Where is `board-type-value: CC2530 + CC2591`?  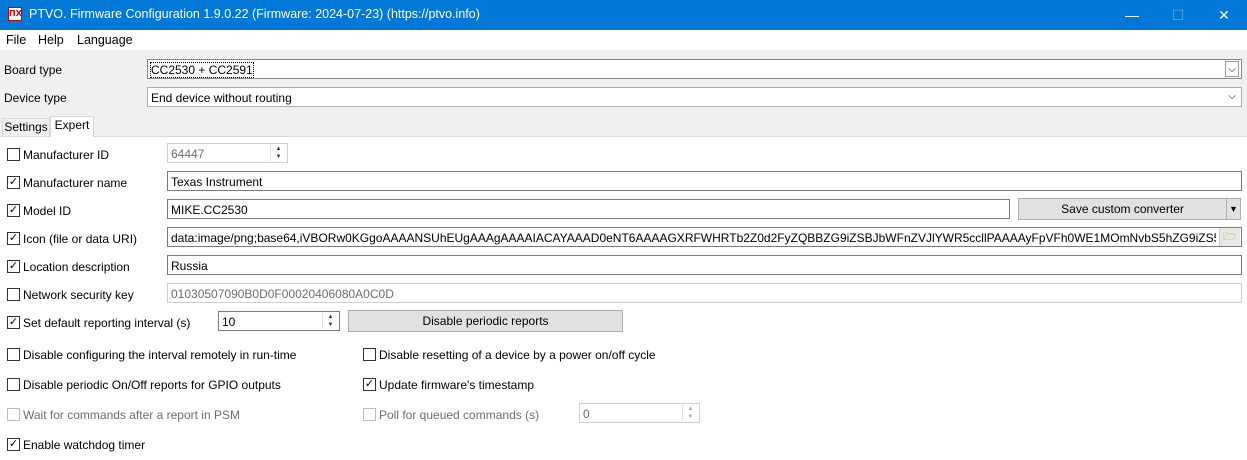
board-type-value: CC2530 + CC2591 is located at coordinates (202, 70).